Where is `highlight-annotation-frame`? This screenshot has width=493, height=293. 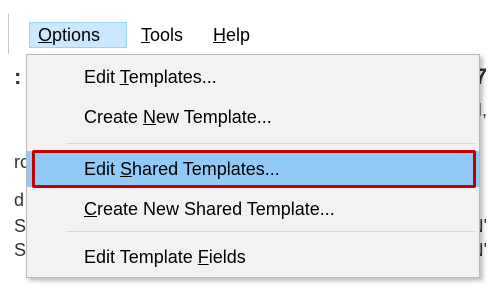
highlight-annotation-frame is located at coordinates (254, 169).